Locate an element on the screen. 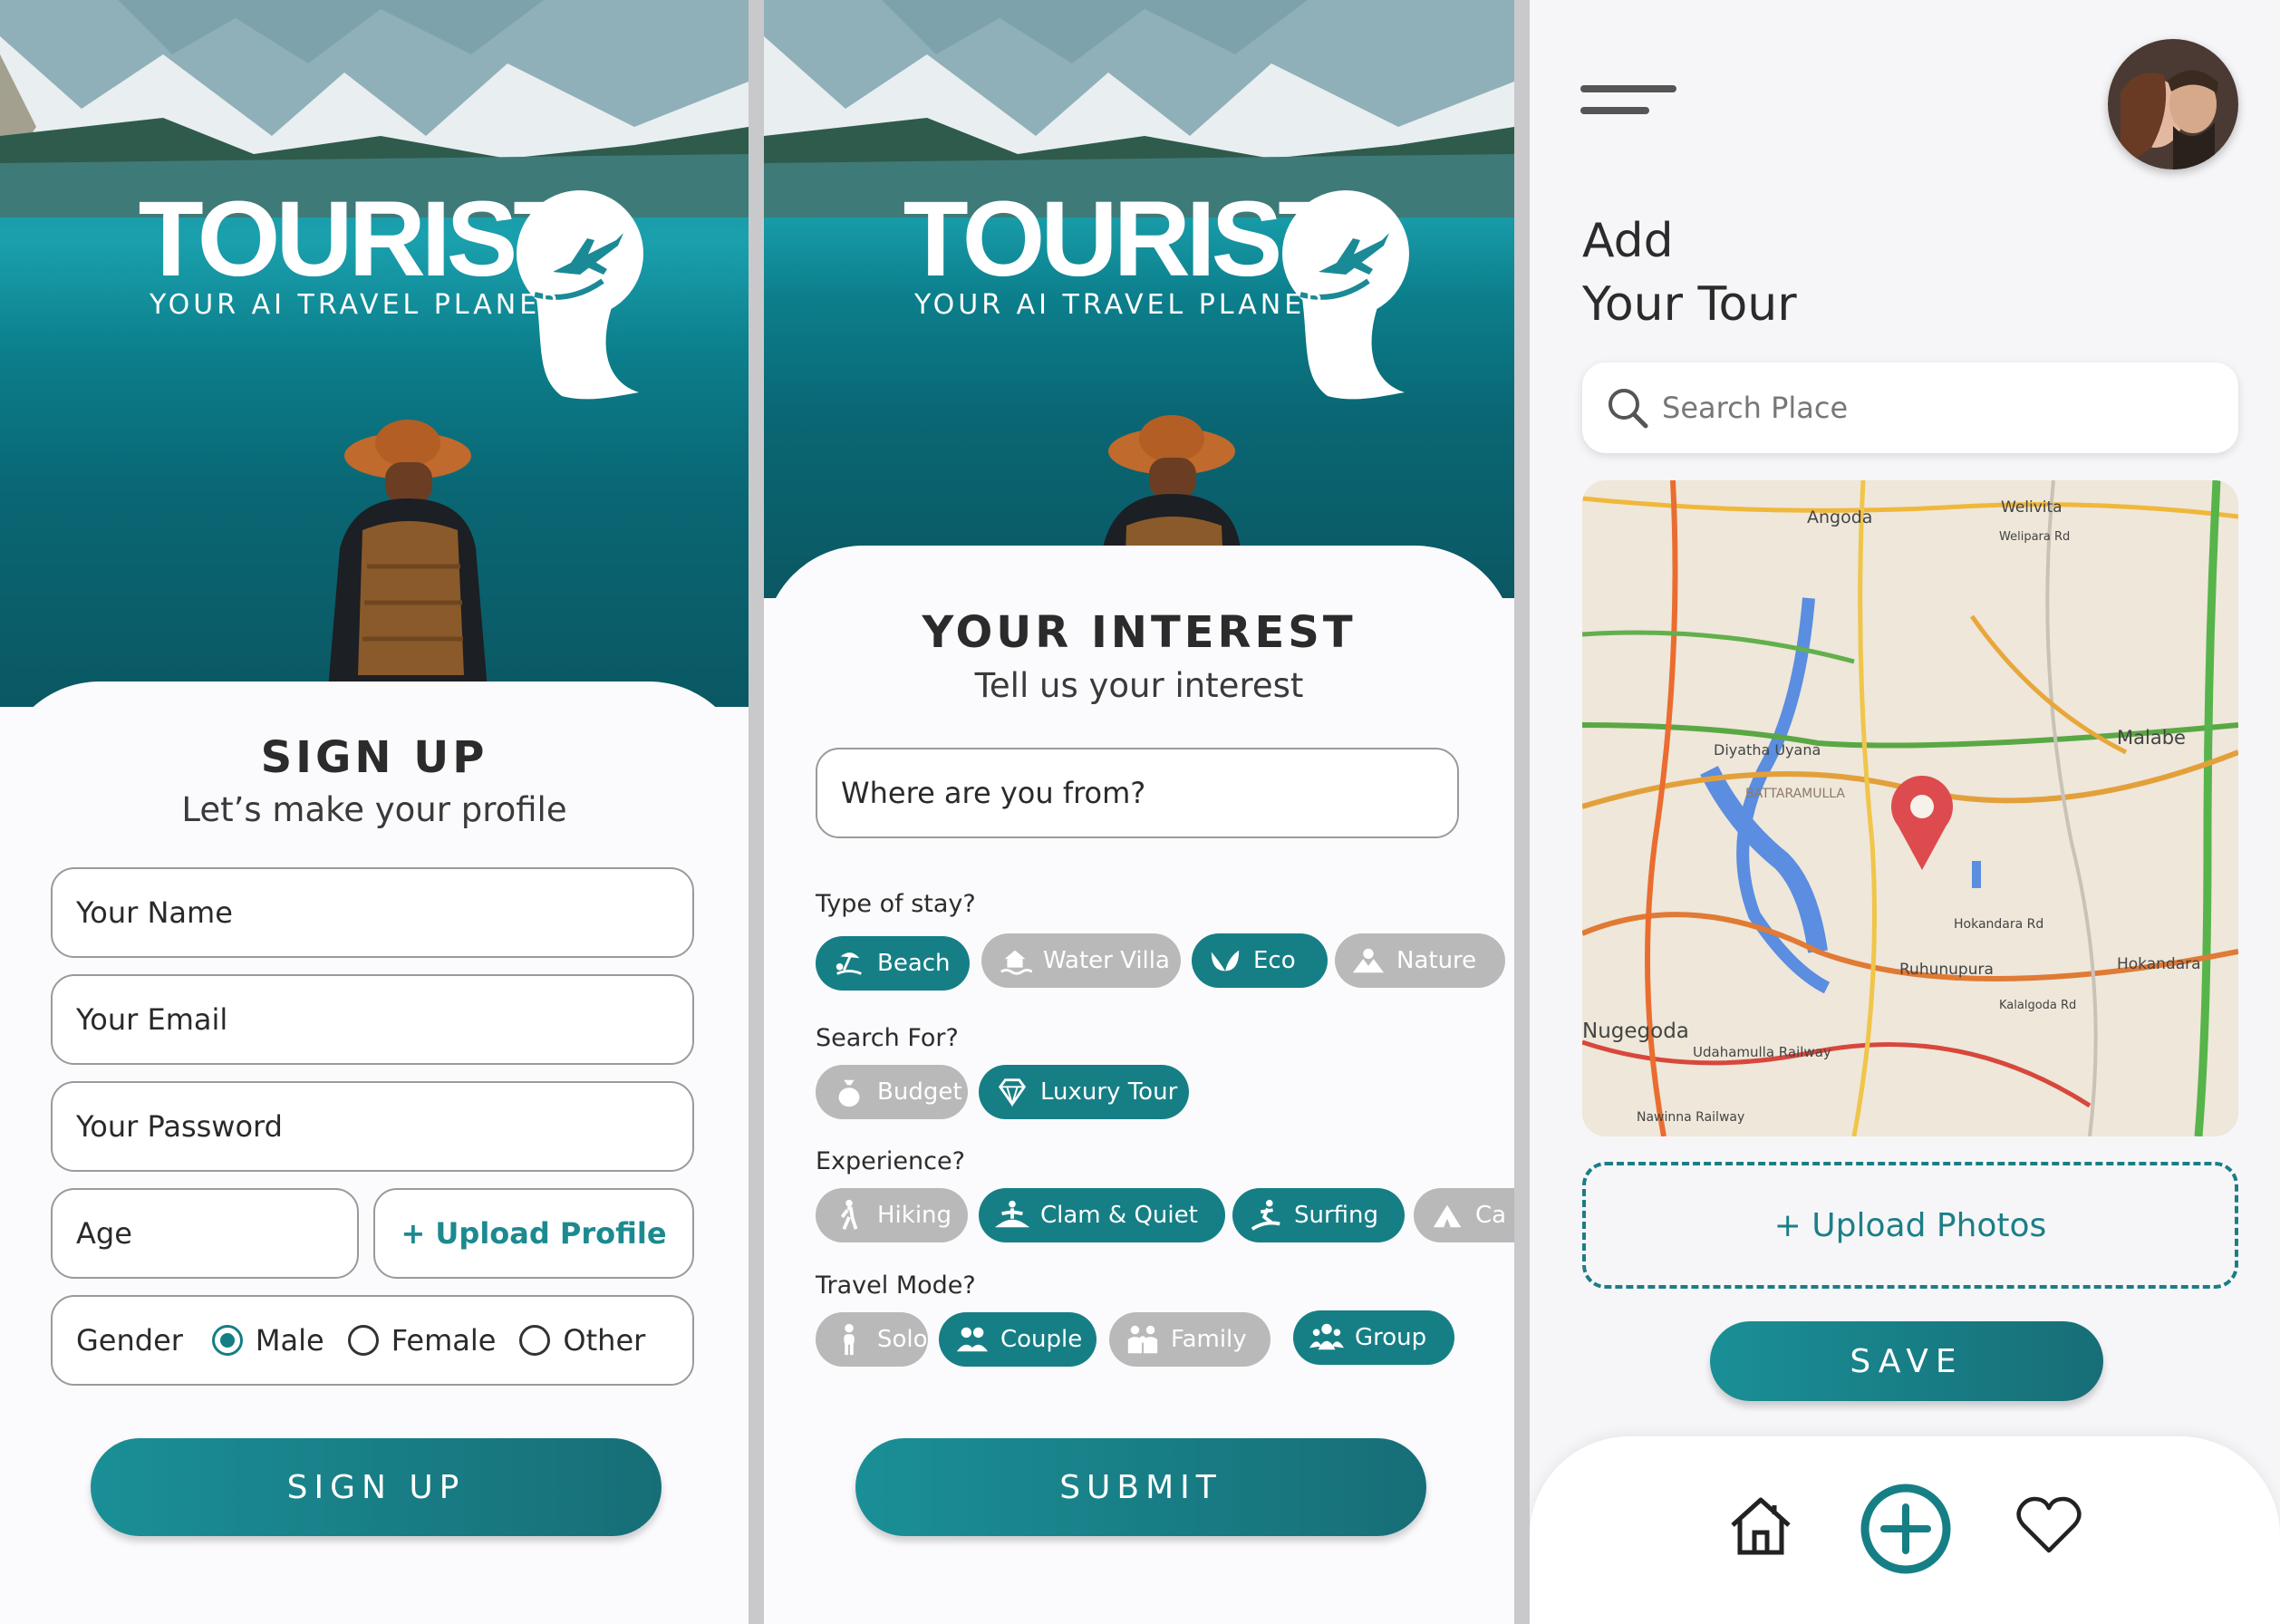 The image size is (2280, 1624). upload-profile-button: + Upload Profile is located at coordinates (534, 1233).